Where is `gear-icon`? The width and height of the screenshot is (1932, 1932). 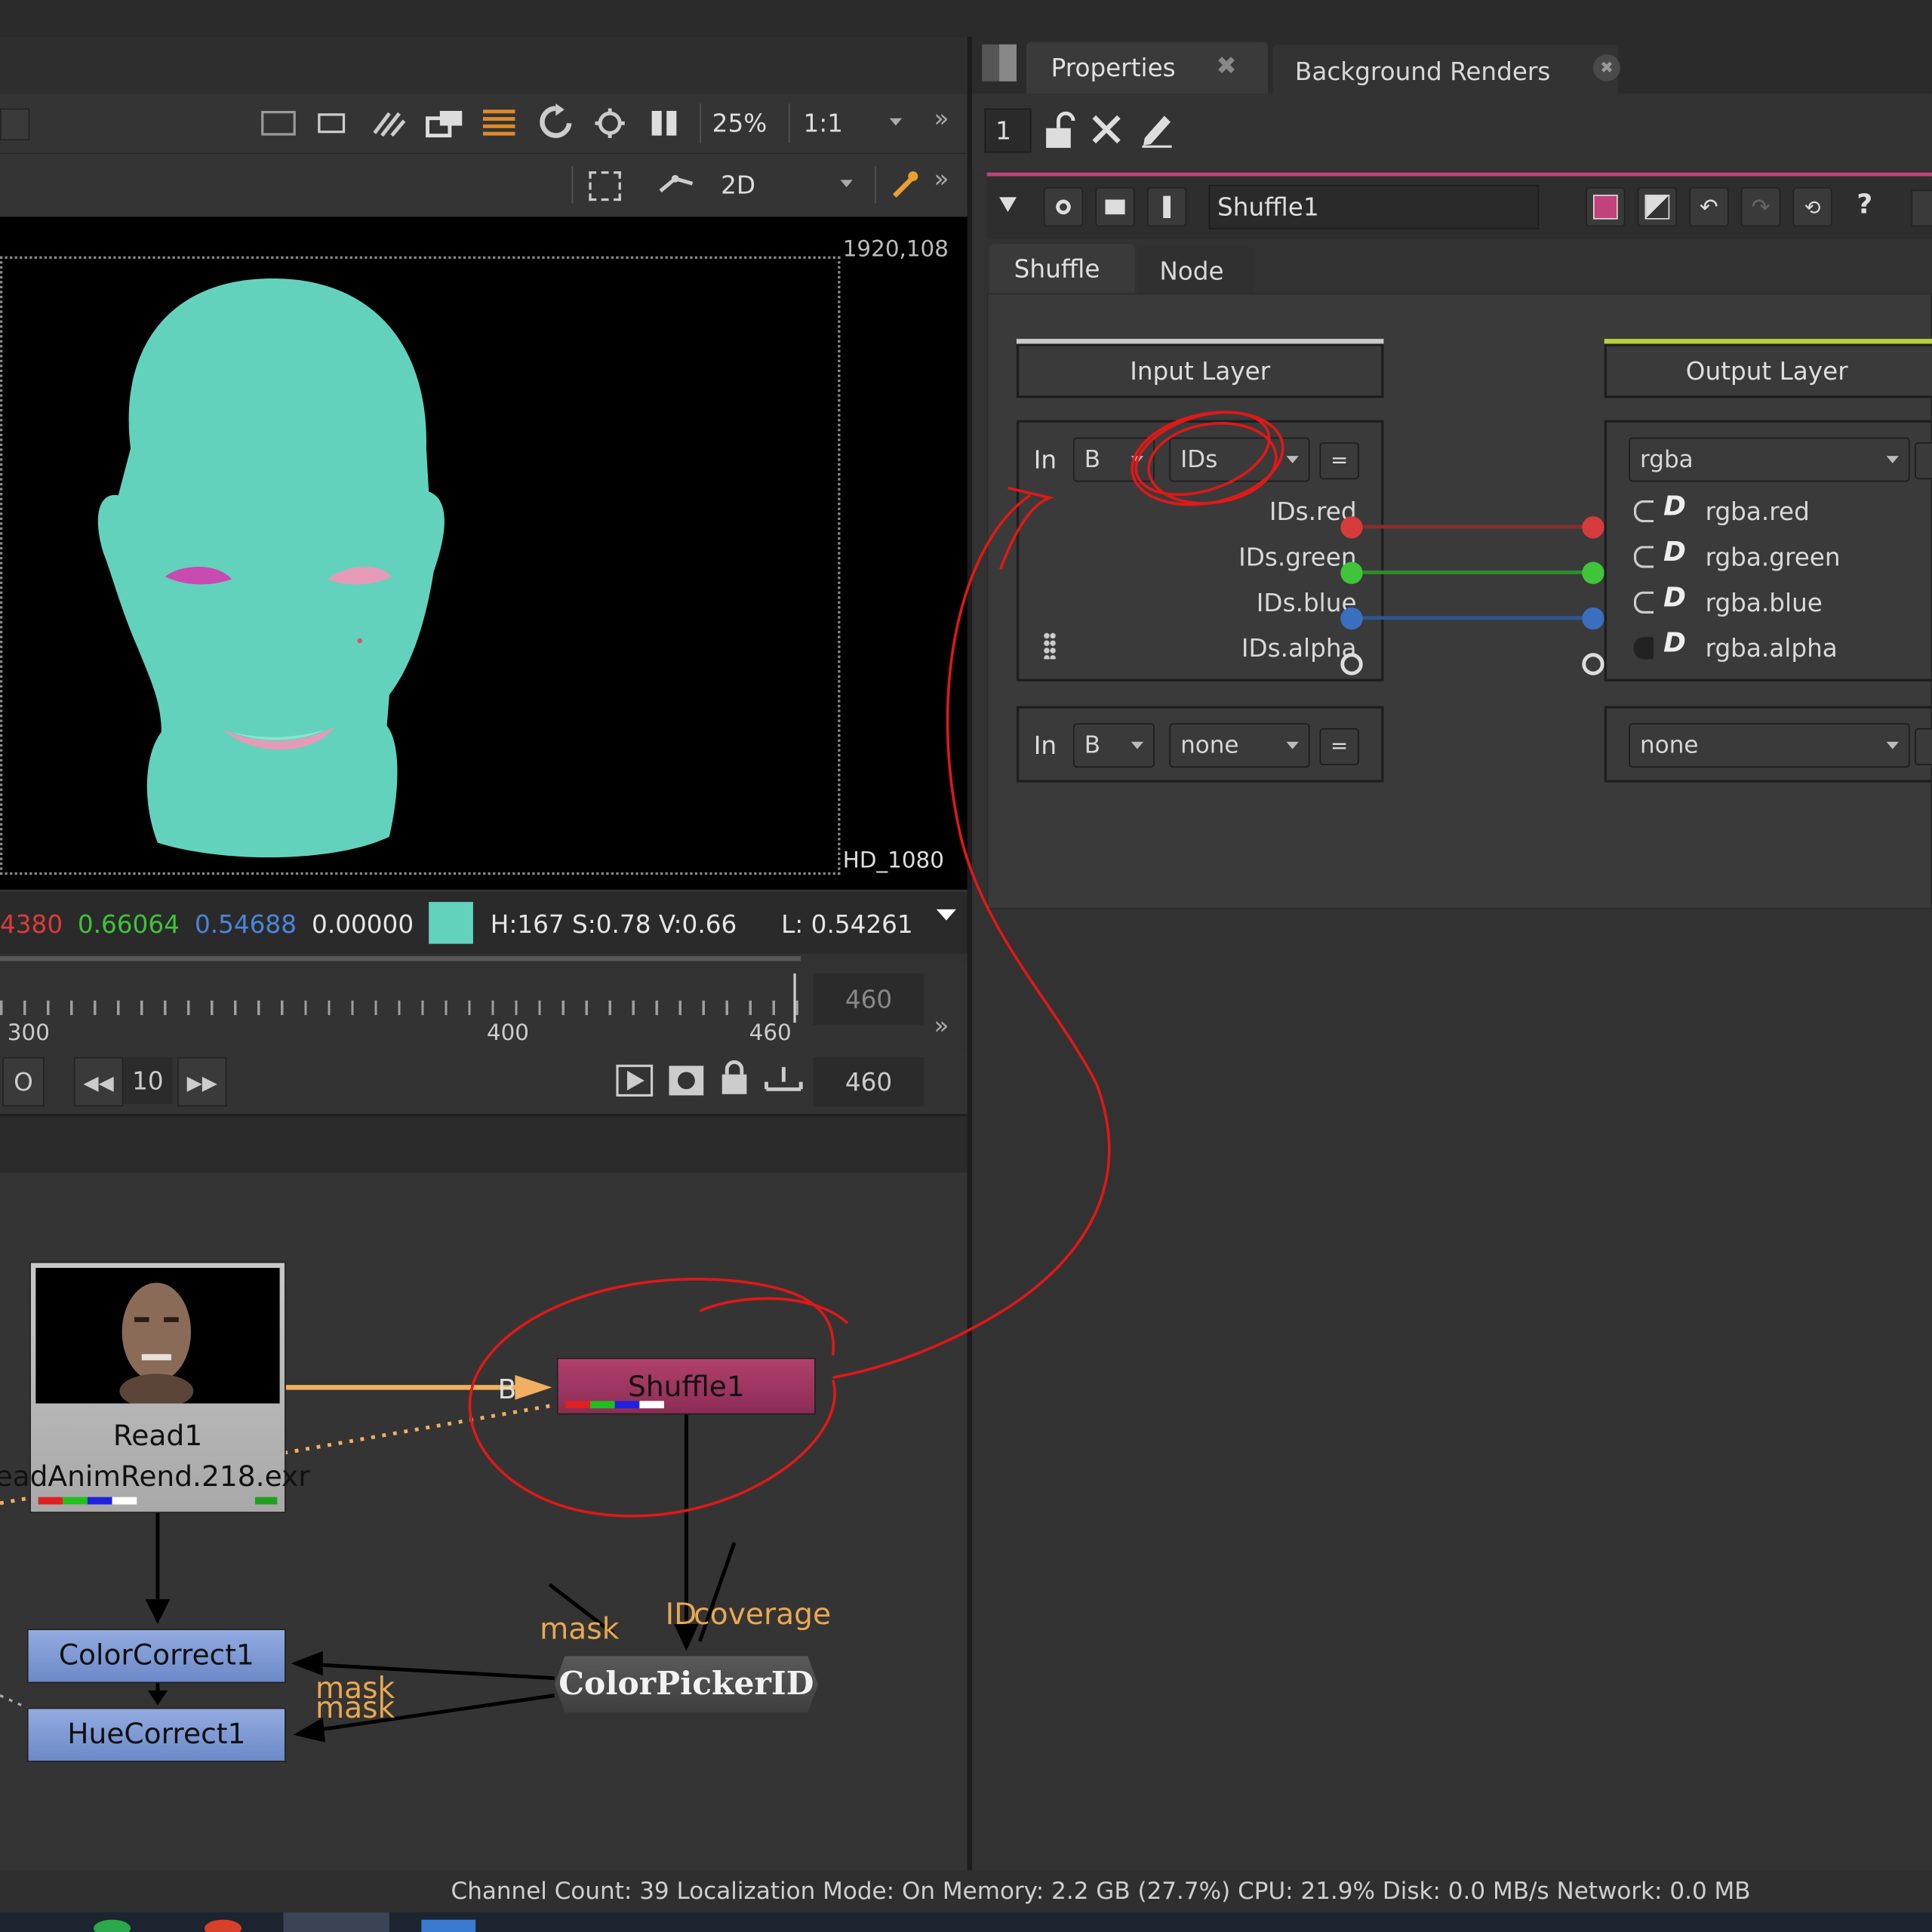
gear-icon is located at coordinates (610, 123).